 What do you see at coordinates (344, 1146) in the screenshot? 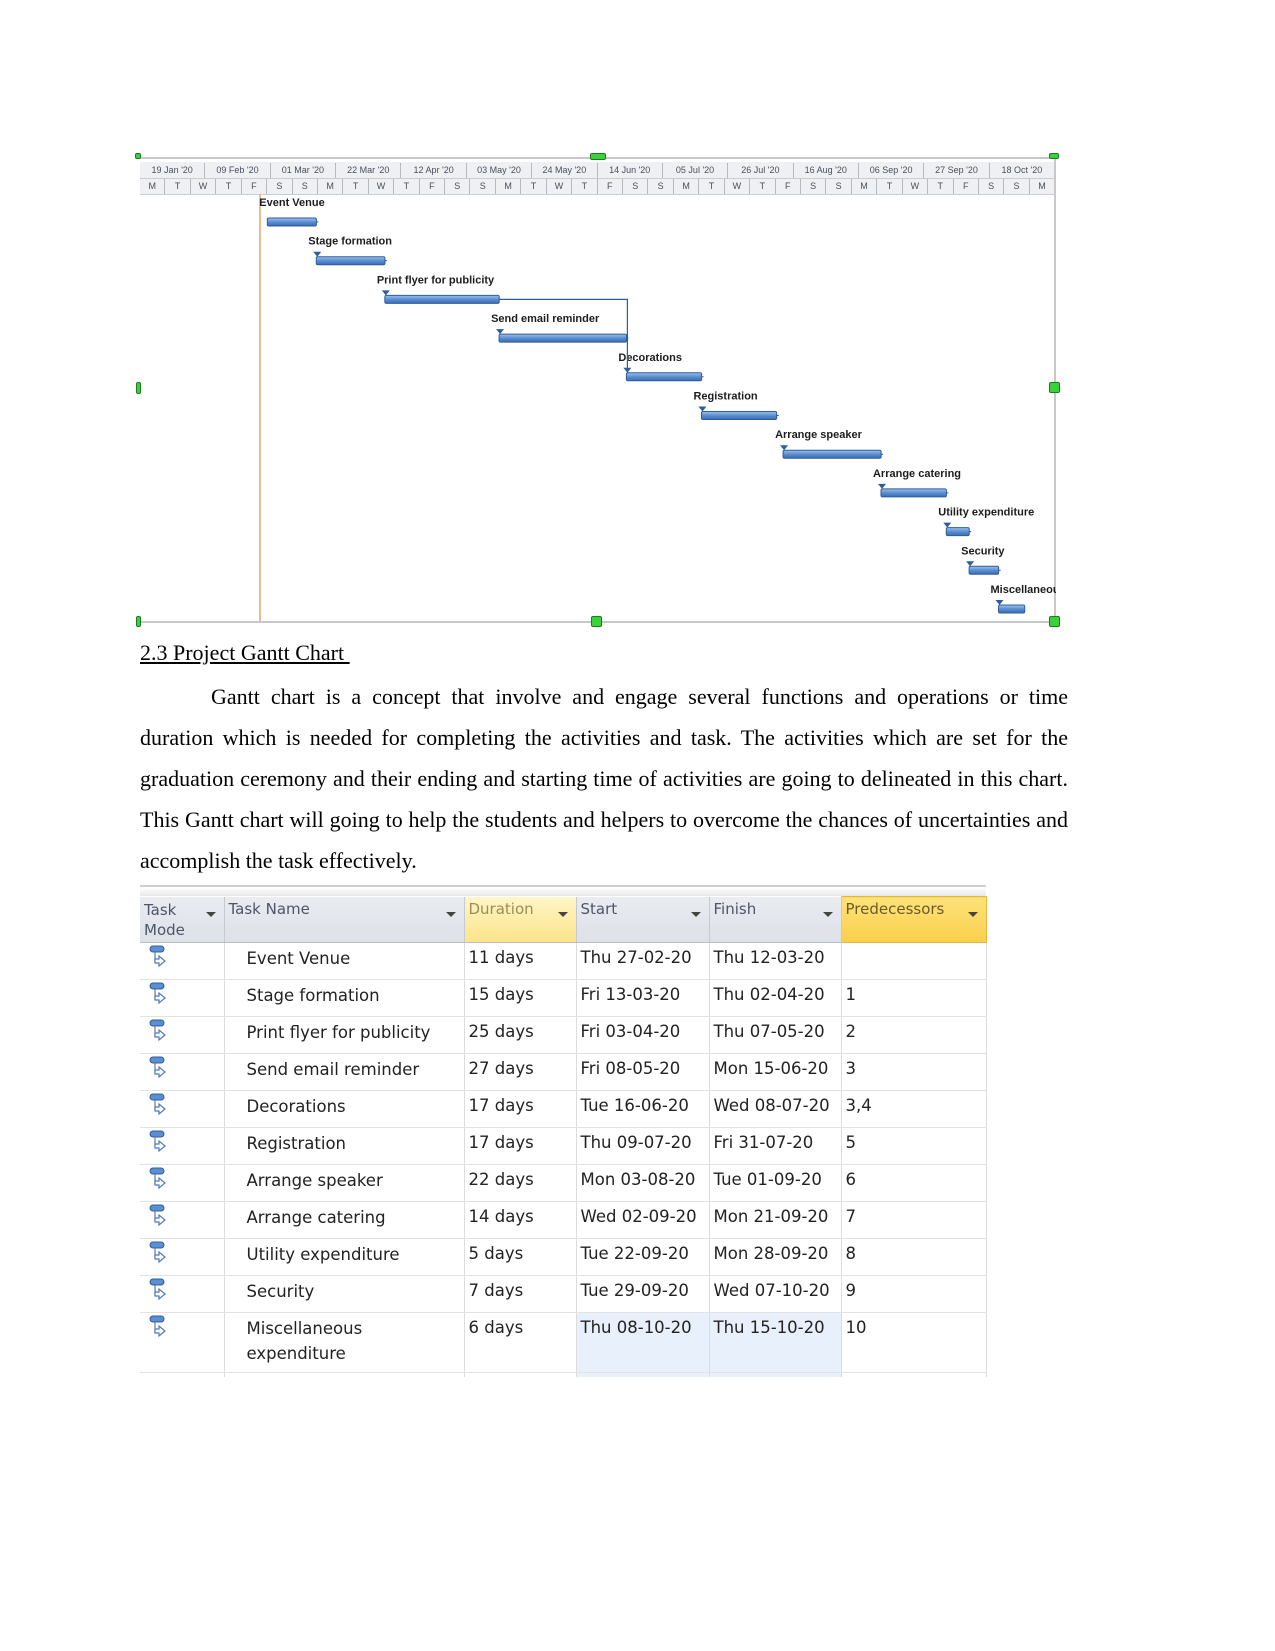
I see `task-name-cell: Registration` at bounding box center [344, 1146].